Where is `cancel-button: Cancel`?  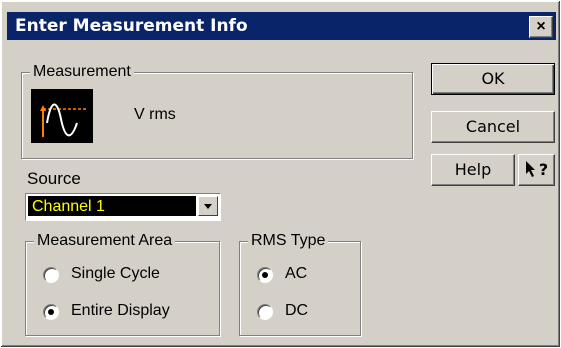
cancel-button: Cancel is located at coordinates (493, 127).